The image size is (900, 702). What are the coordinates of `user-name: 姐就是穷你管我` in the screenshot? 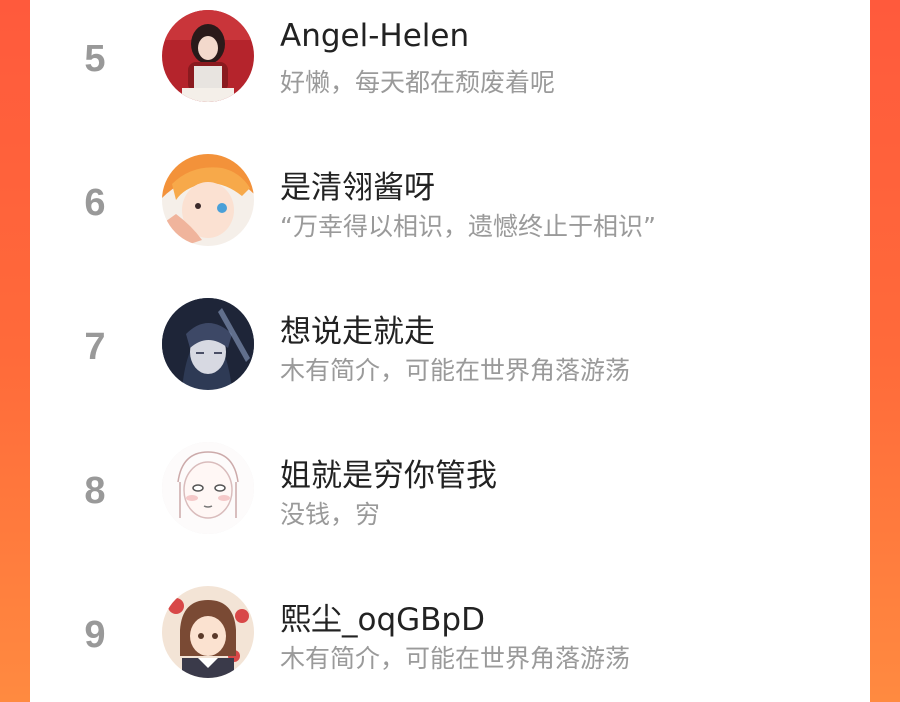 It's located at (388, 472).